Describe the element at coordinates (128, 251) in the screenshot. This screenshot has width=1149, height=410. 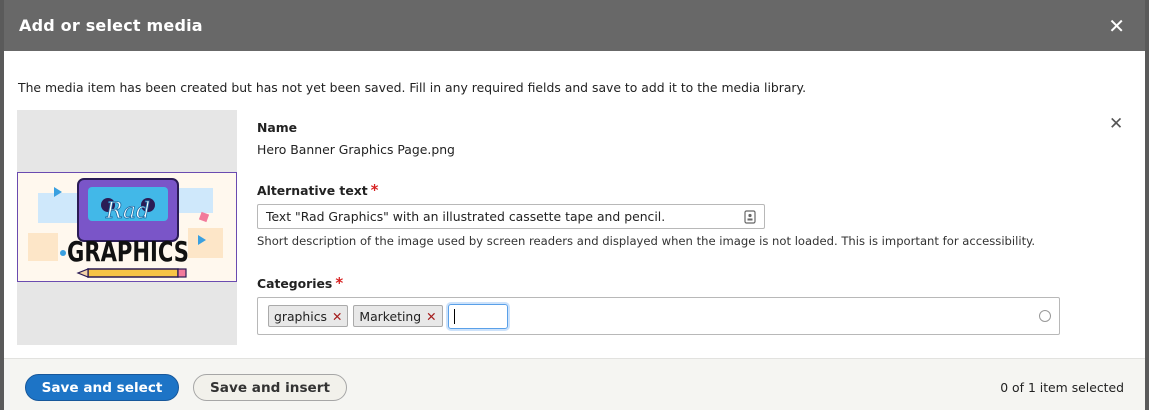
I see `thumbnail-graphics-text: GRAPHICS` at that location.